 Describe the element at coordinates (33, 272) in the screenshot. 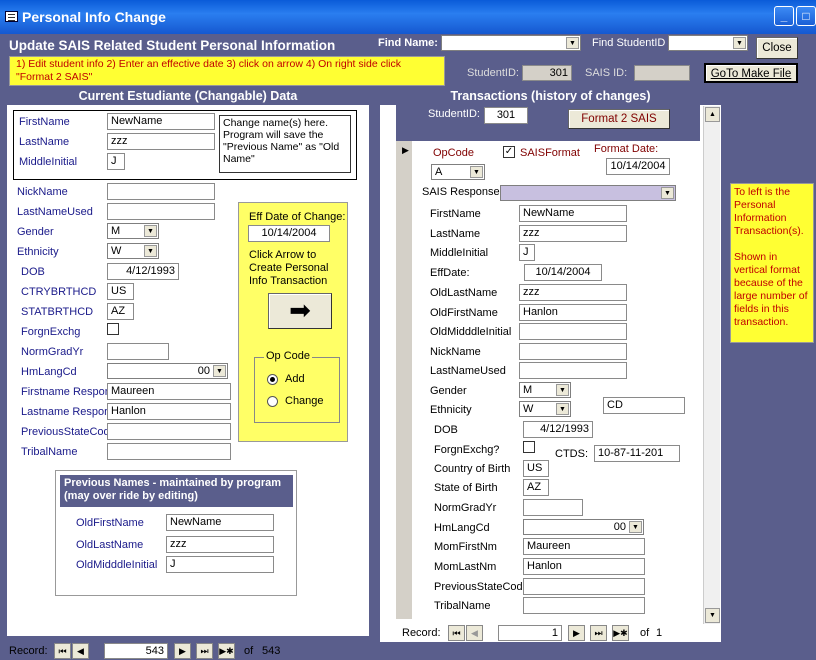

I see `dob-label: DOB` at that location.